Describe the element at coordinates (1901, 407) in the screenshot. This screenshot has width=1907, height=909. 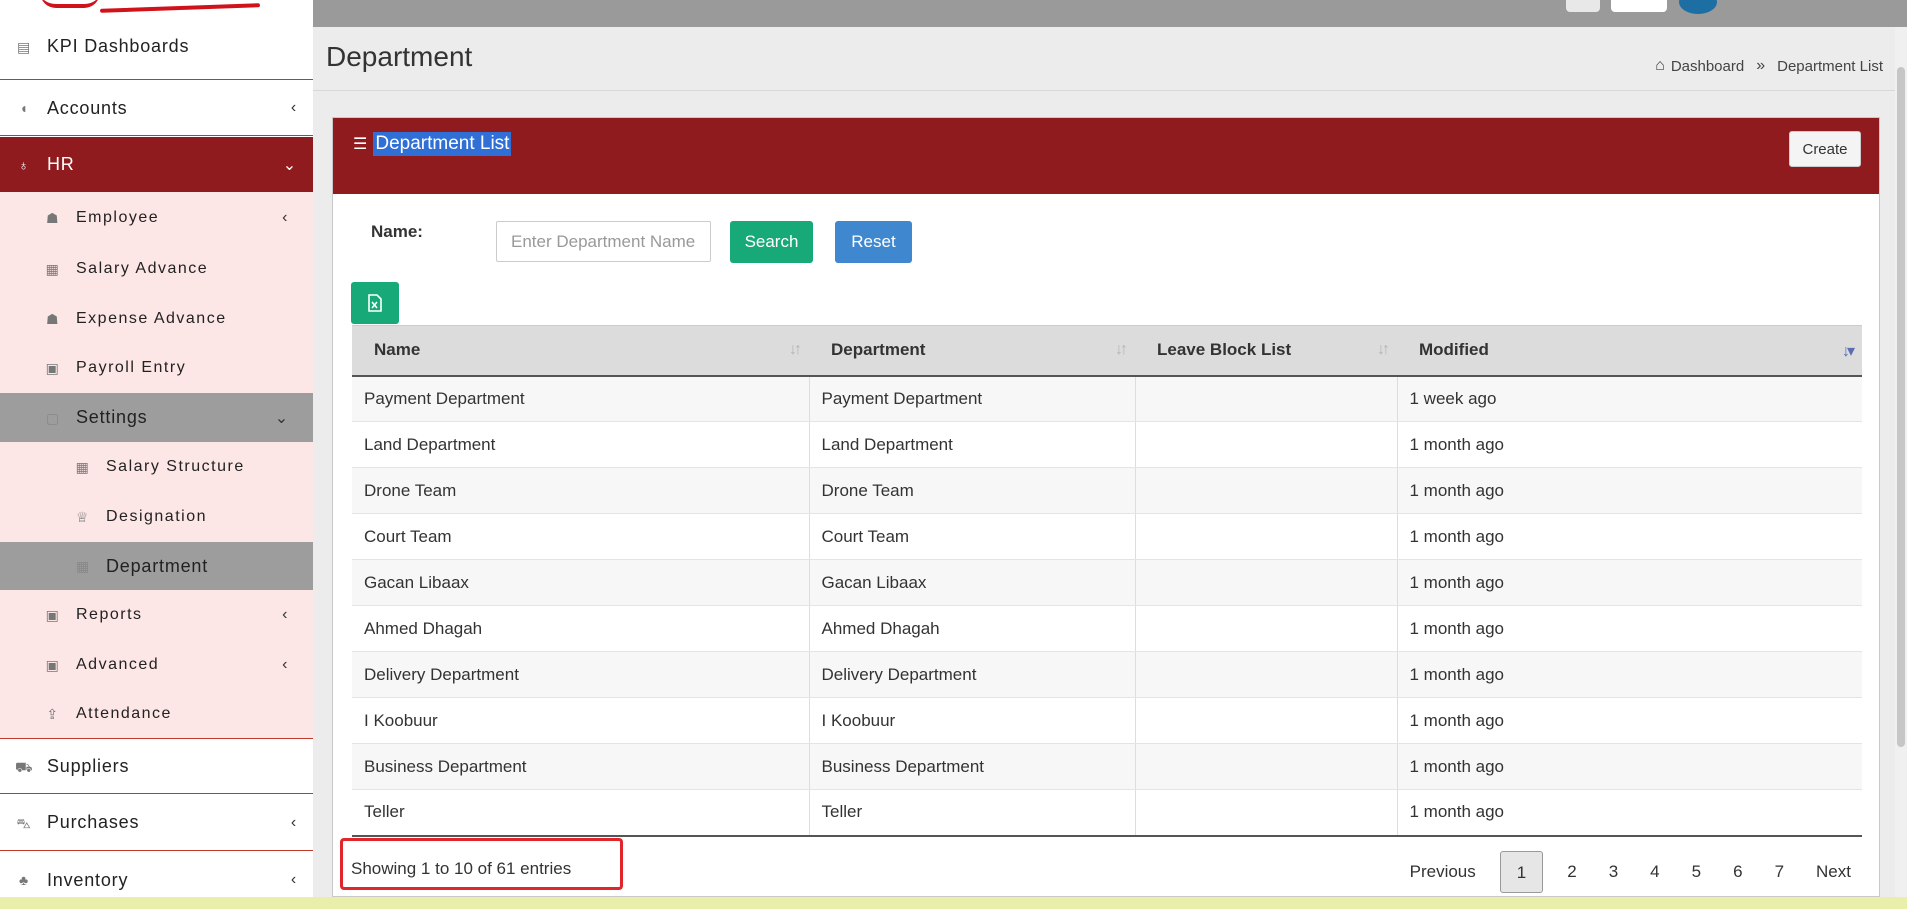
I see `scrollbar-thumb` at that location.